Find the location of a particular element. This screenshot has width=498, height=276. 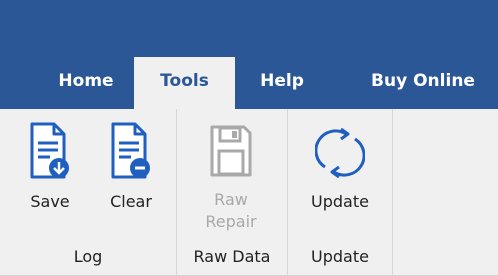

group-label-update: Update is located at coordinates (340, 256).